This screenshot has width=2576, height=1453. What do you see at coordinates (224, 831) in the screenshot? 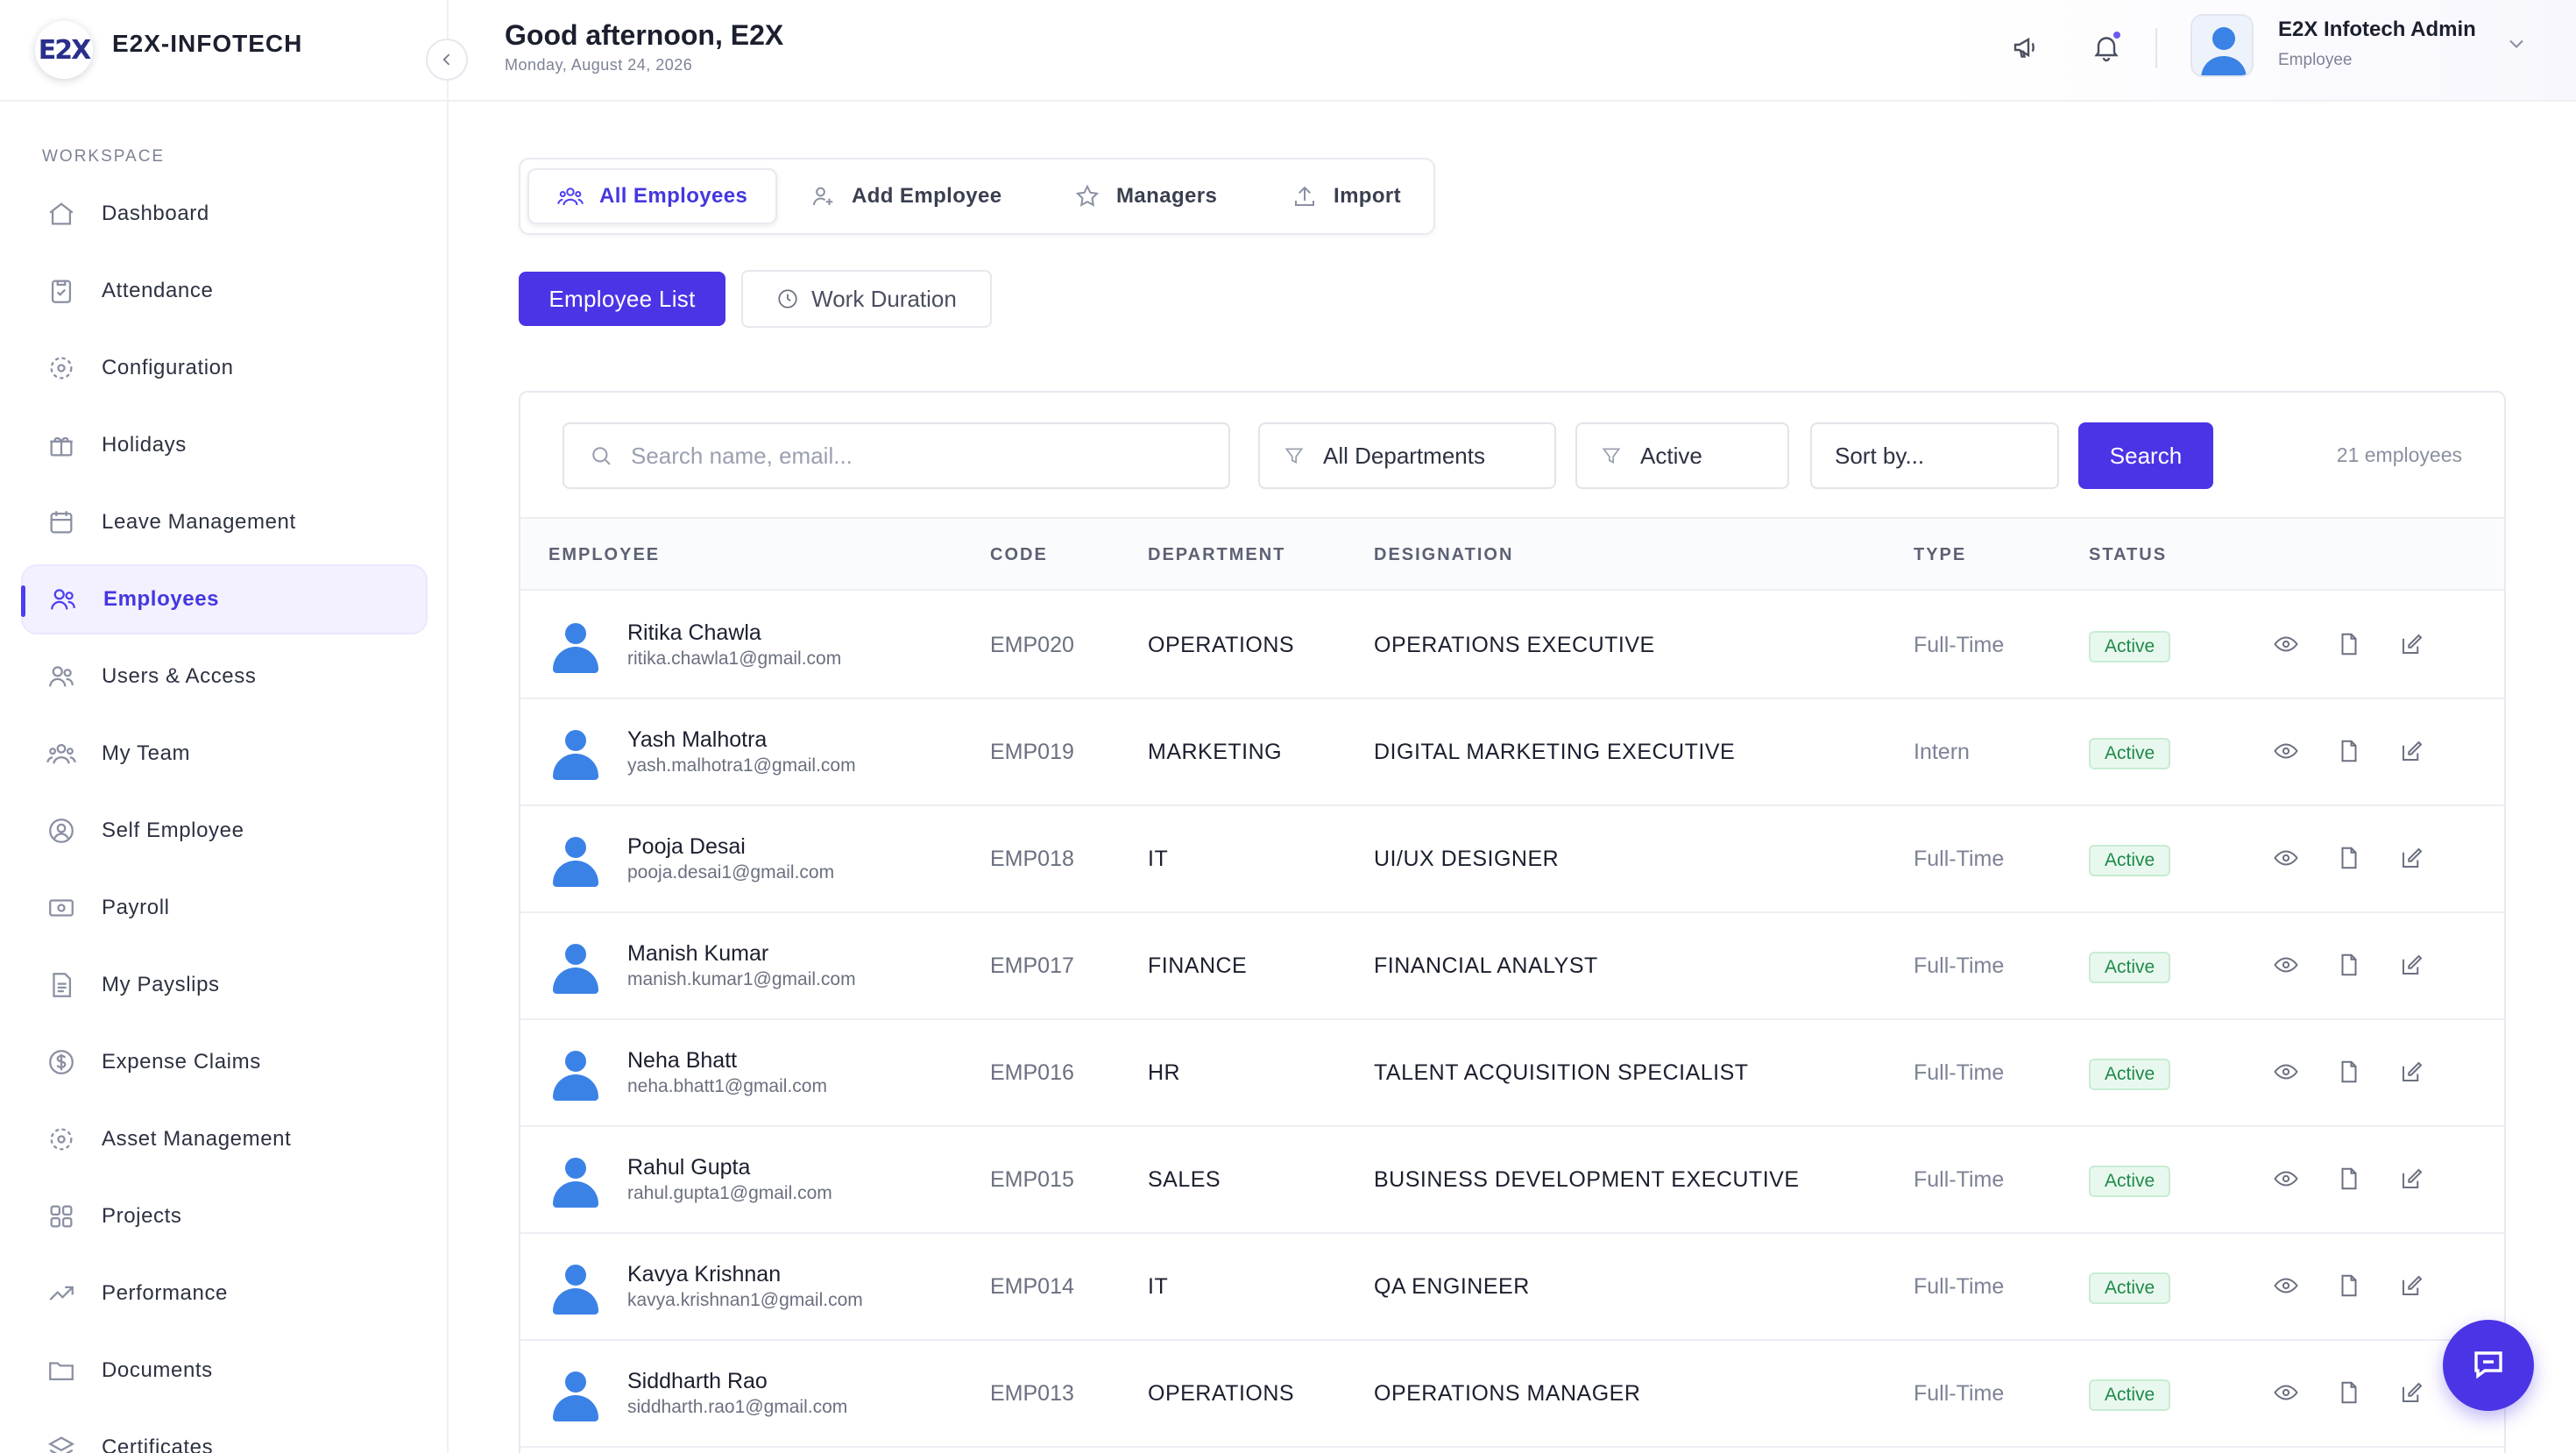
I see `sidebar-item-self-employee: Self Employee` at bounding box center [224, 831].